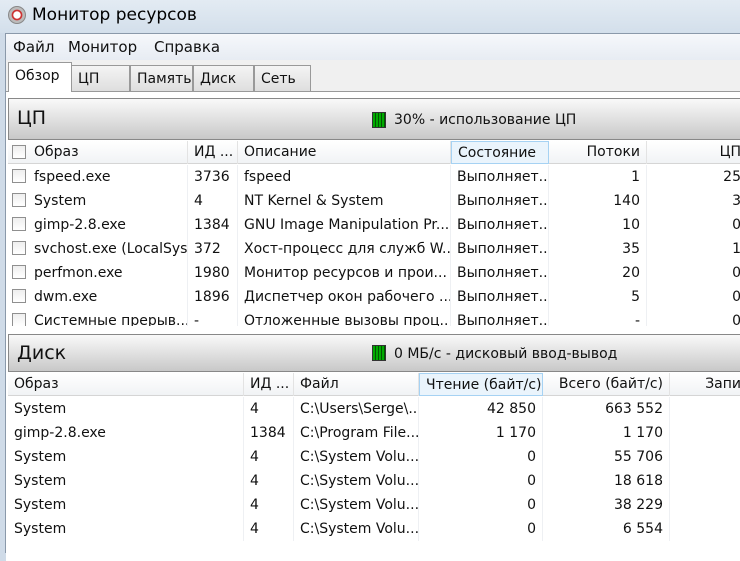  I want to click on disk-table-row: System 4 C:\Users\Serge\... 42 850 663 552, so click(374, 409).